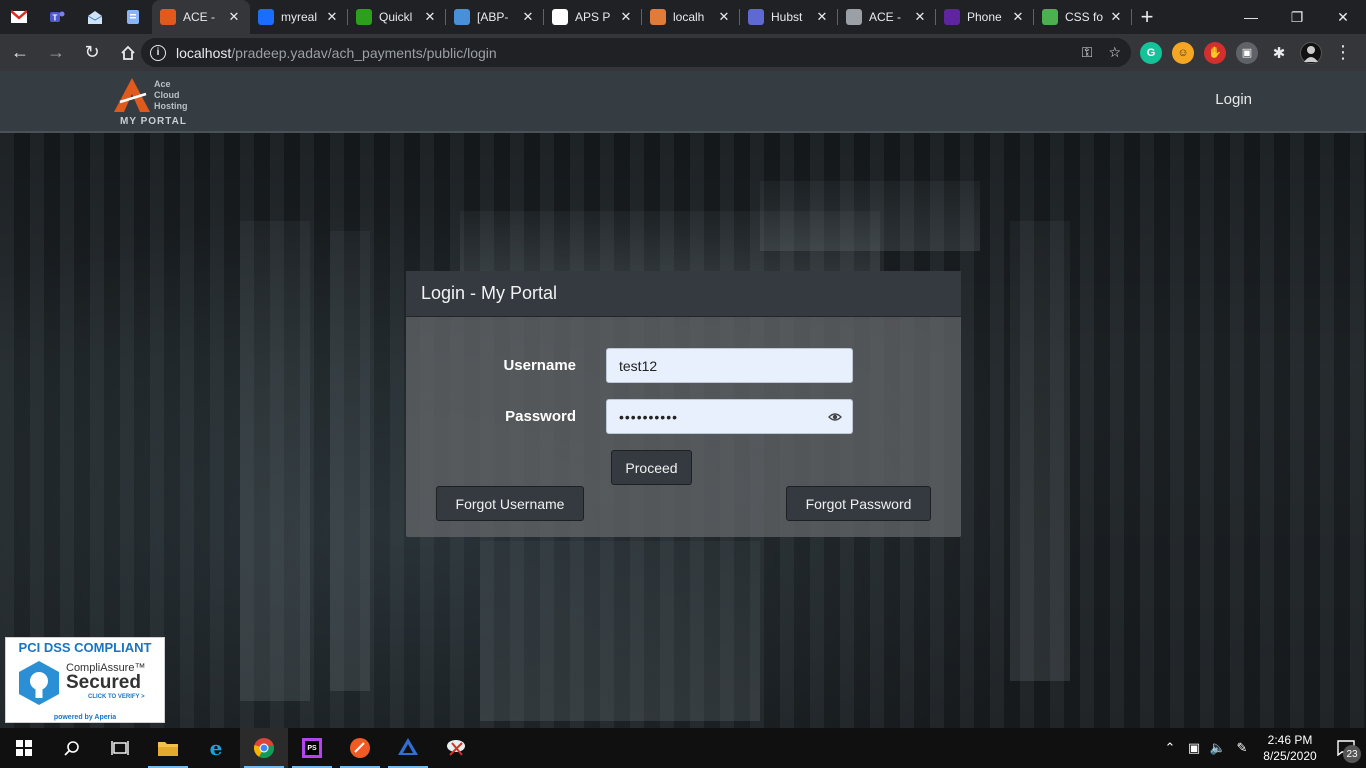 The image size is (1366, 768). I want to click on pci-verify-link: CLICK TO VERIFY >, so click(116, 697).